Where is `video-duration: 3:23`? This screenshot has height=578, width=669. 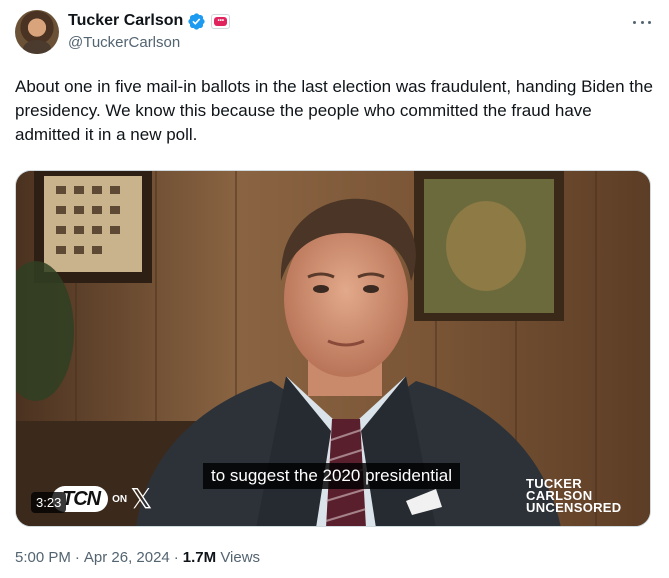
video-duration: 3:23 is located at coordinates (49, 502).